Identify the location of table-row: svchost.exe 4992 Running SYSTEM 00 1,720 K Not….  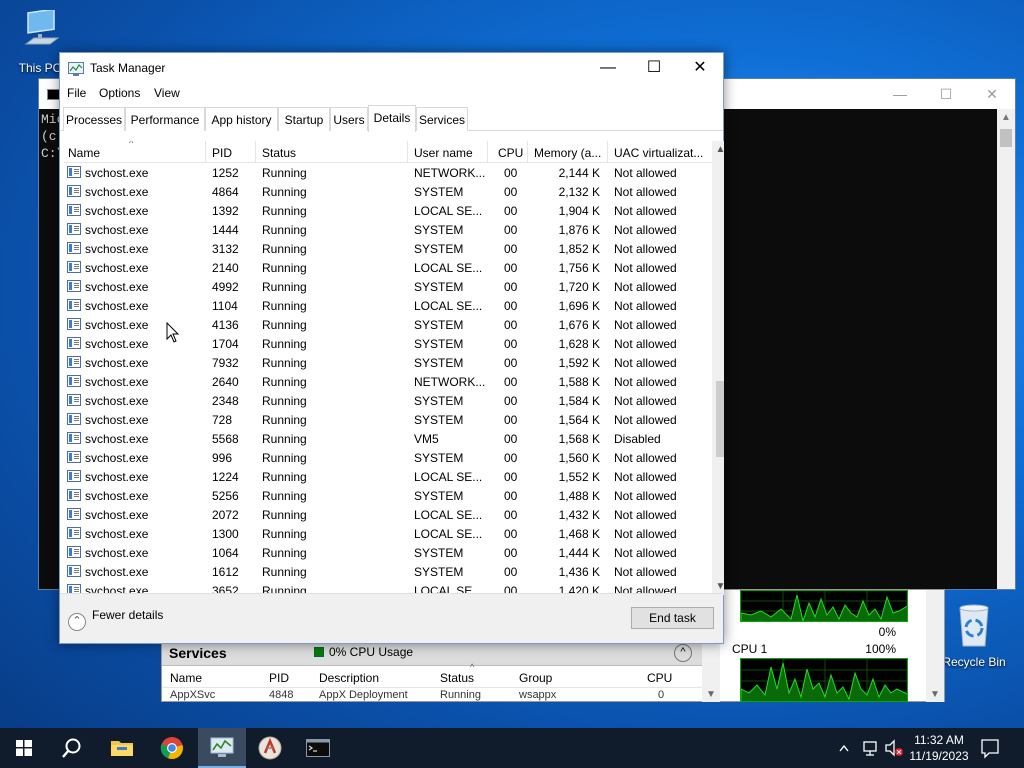
(394, 286).